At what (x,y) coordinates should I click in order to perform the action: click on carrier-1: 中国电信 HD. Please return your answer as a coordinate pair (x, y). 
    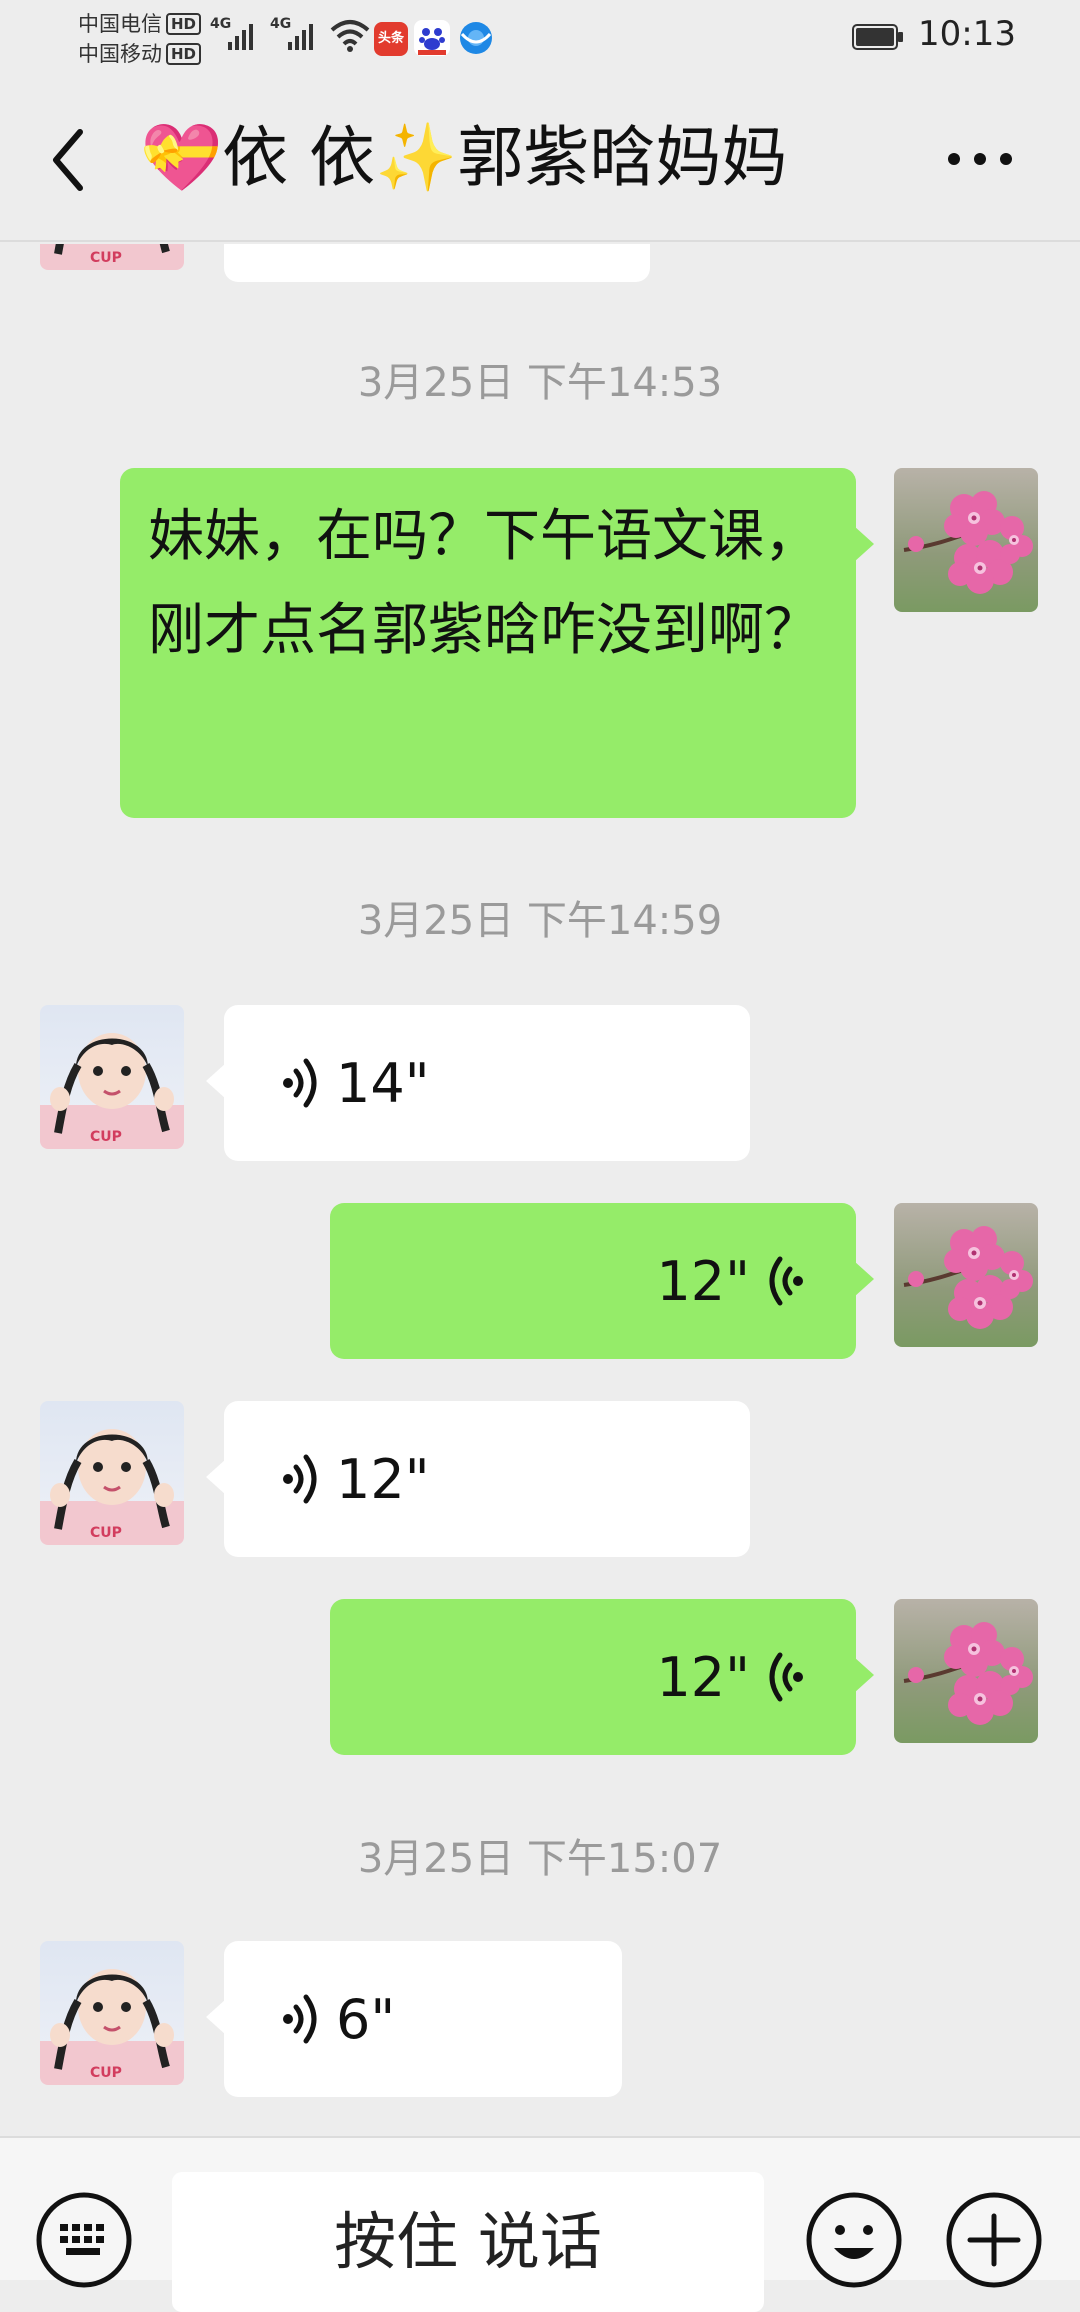
    Looking at the image, I should click on (140, 23).